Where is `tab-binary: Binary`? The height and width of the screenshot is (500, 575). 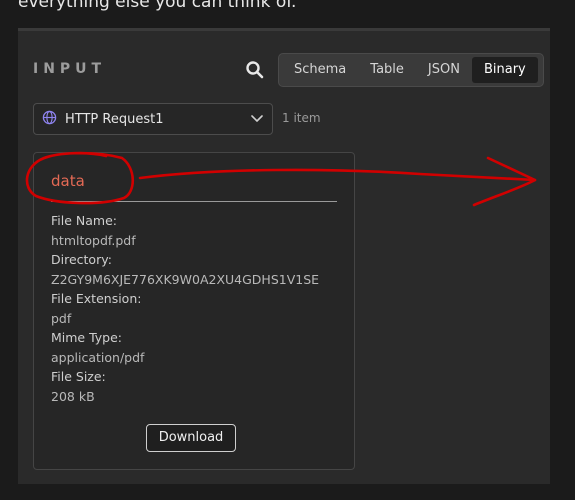 tab-binary: Binary is located at coordinates (504, 70).